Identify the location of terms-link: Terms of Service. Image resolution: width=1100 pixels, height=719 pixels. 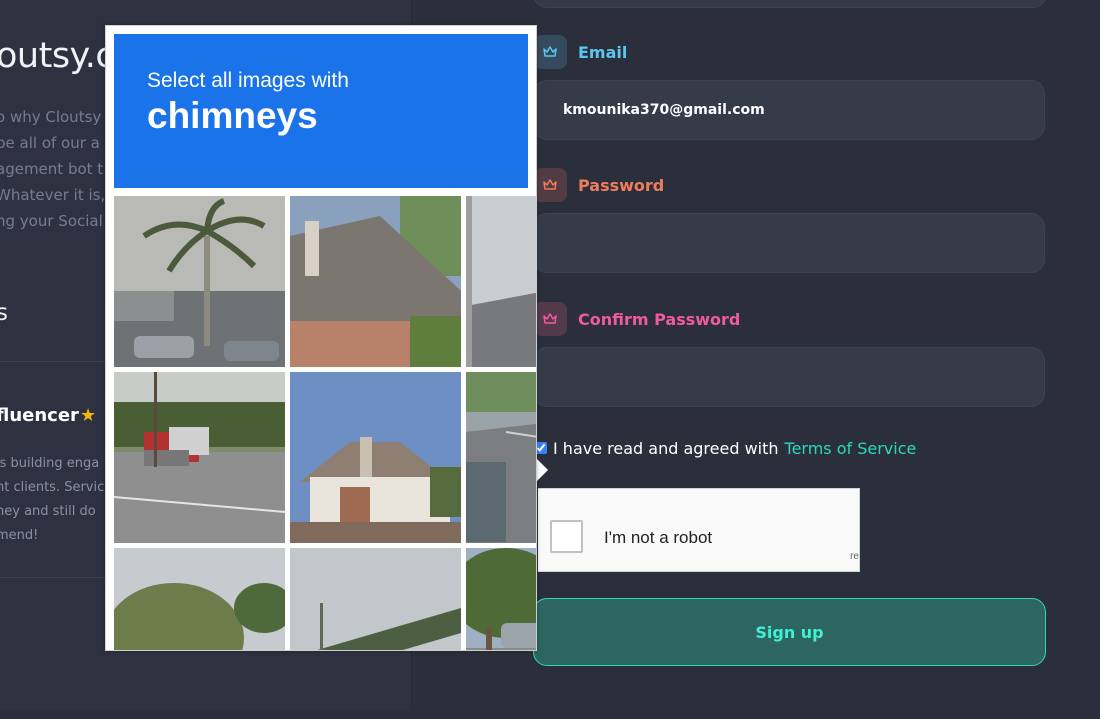
(851, 448).